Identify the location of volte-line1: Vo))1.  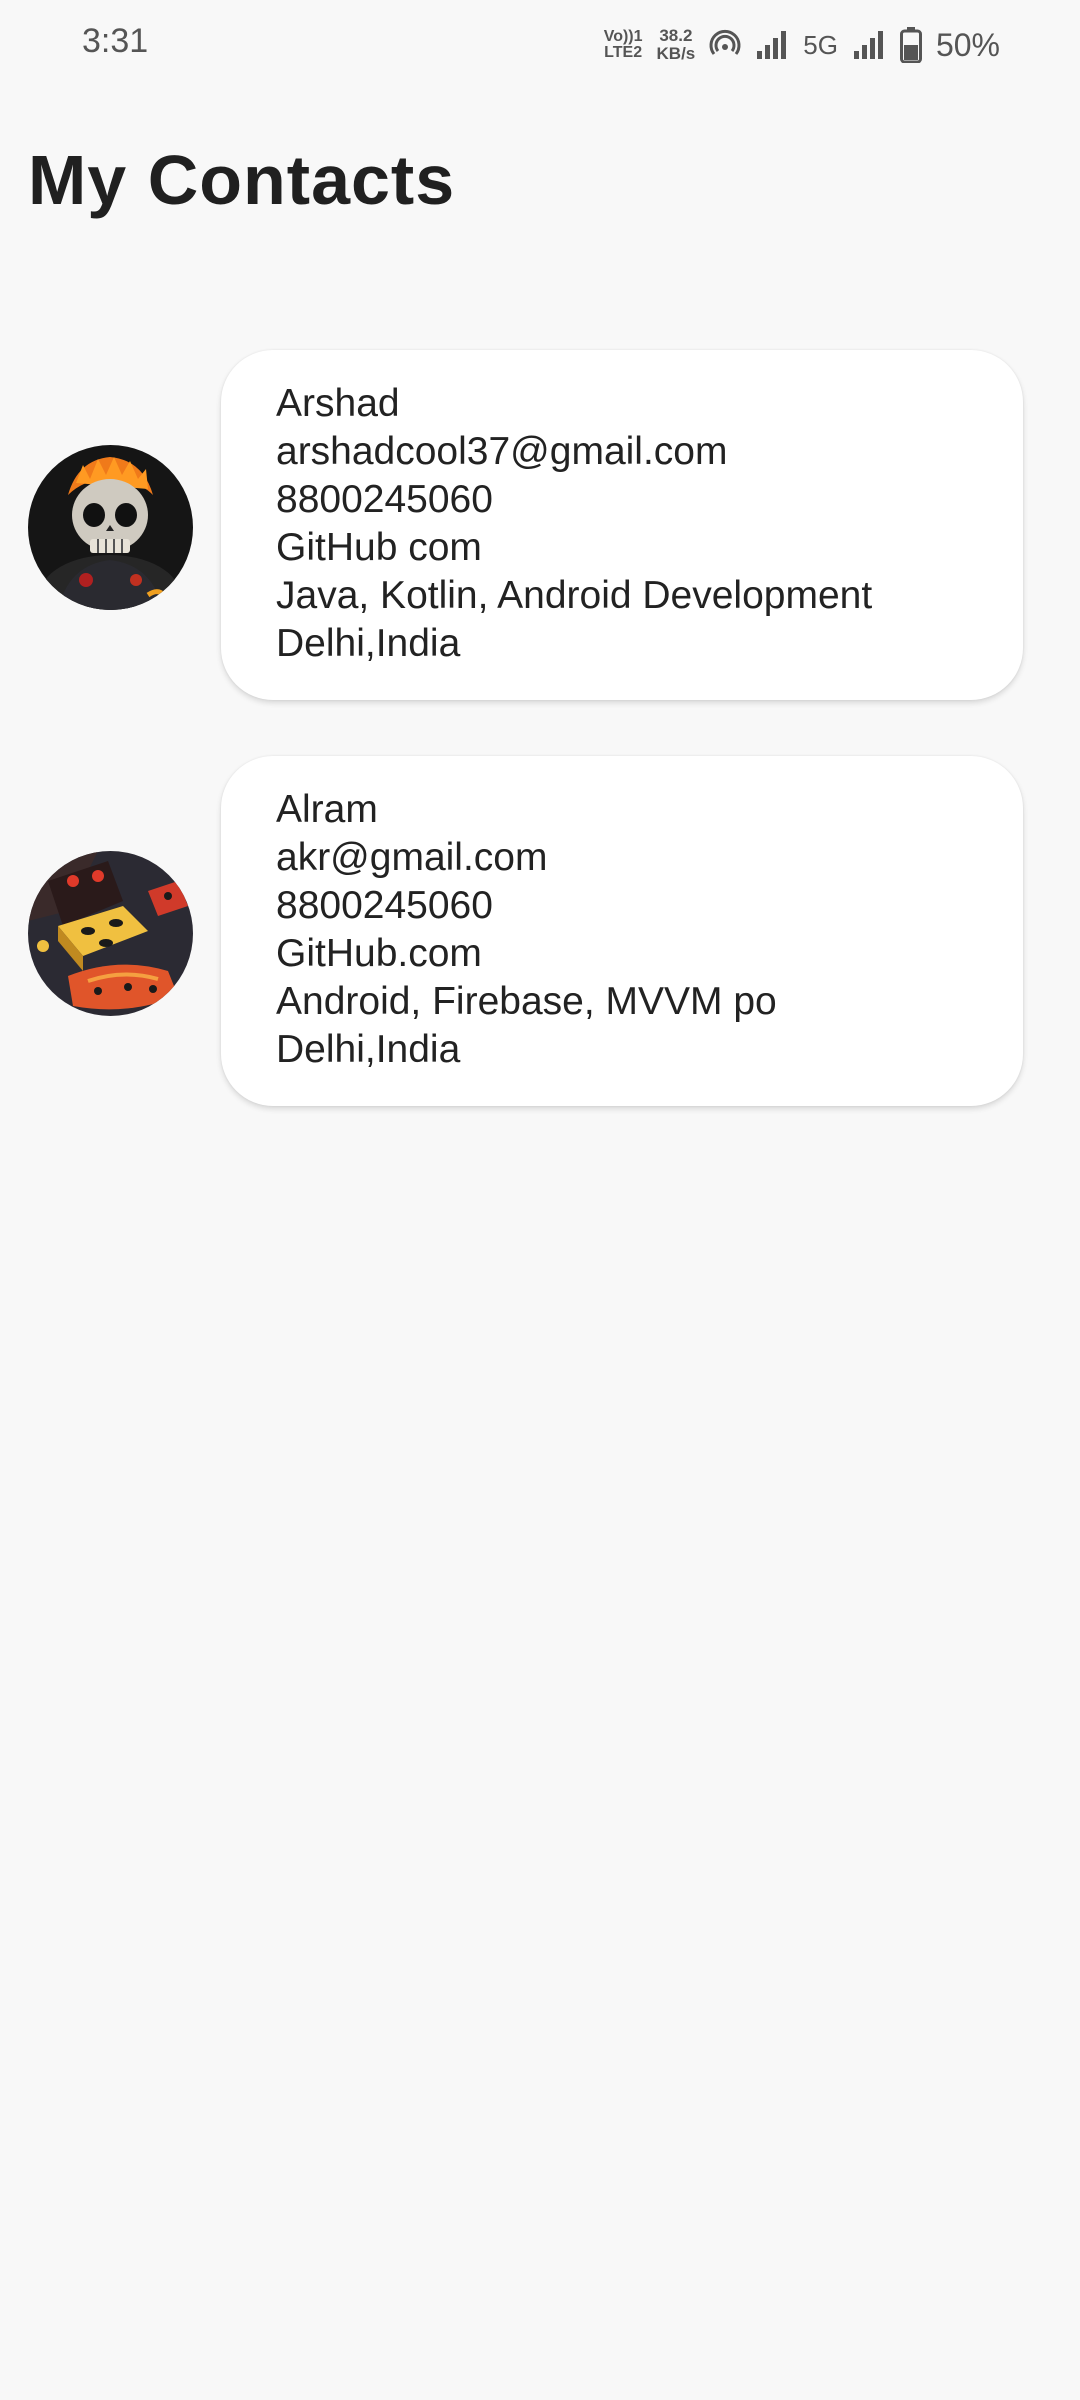
(623, 36).